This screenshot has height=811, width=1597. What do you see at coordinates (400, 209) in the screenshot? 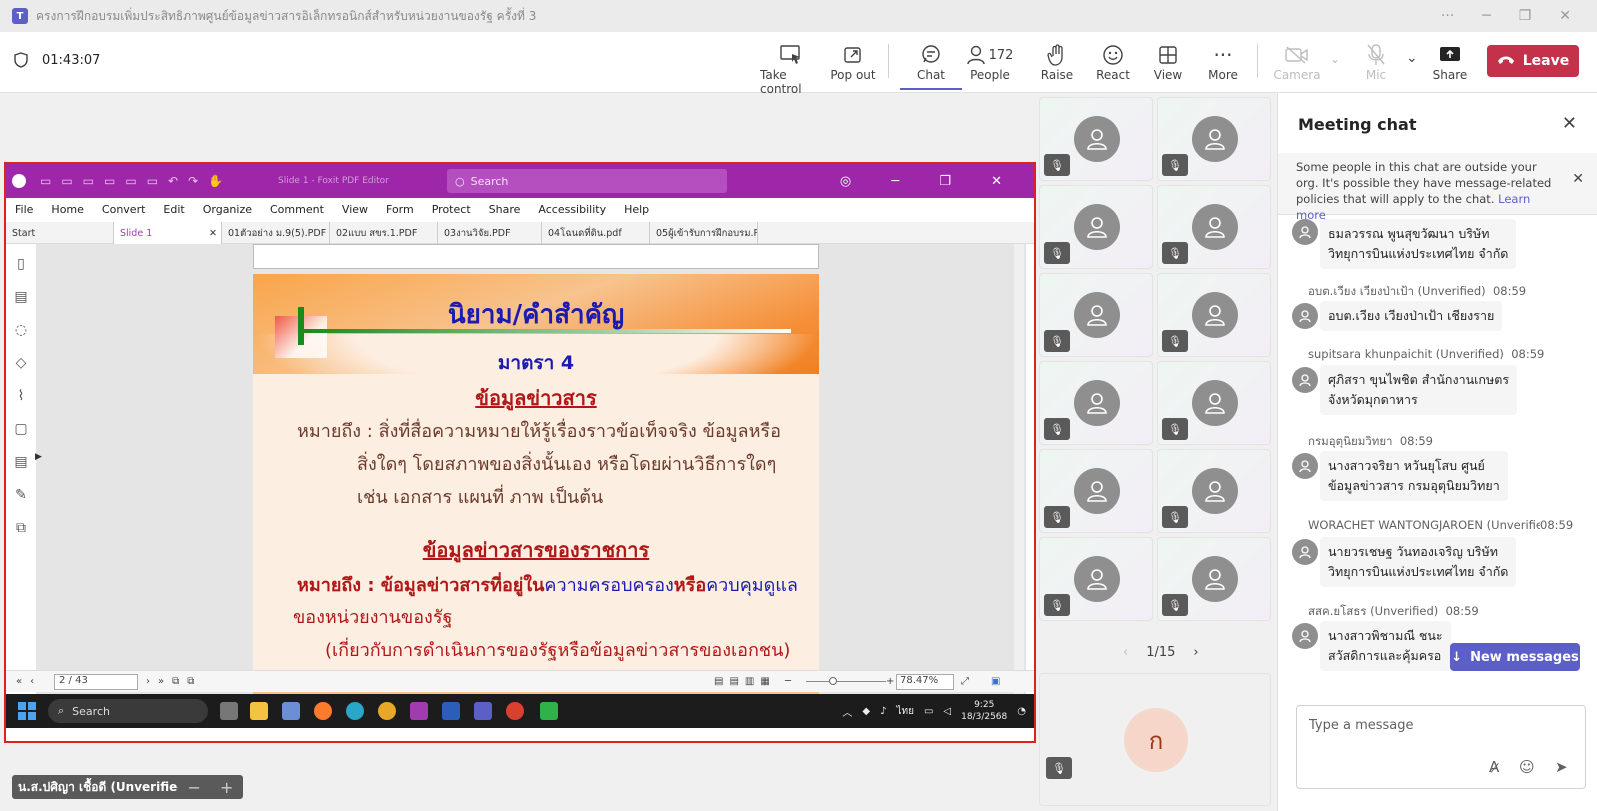
I see `menu-form: Form` at bounding box center [400, 209].